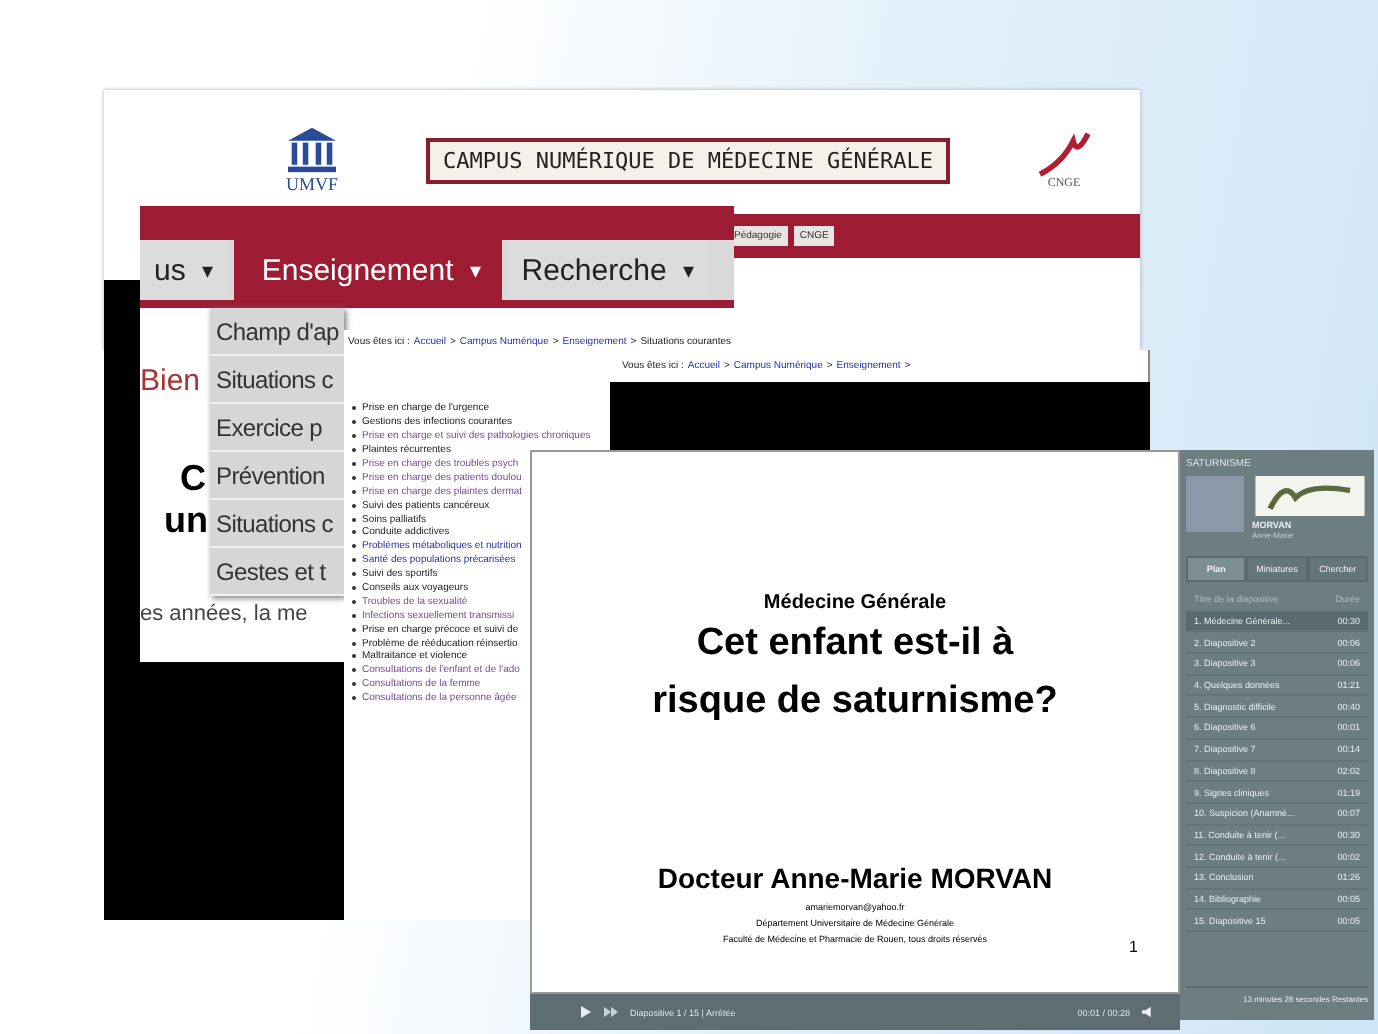 Image resolution: width=1378 pixels, height=1034 pixels. I want to click on site-title: CAMPUS NUMÉRIQUE DE MÉDECINE GÉNÉRALE, so click(688, 160).